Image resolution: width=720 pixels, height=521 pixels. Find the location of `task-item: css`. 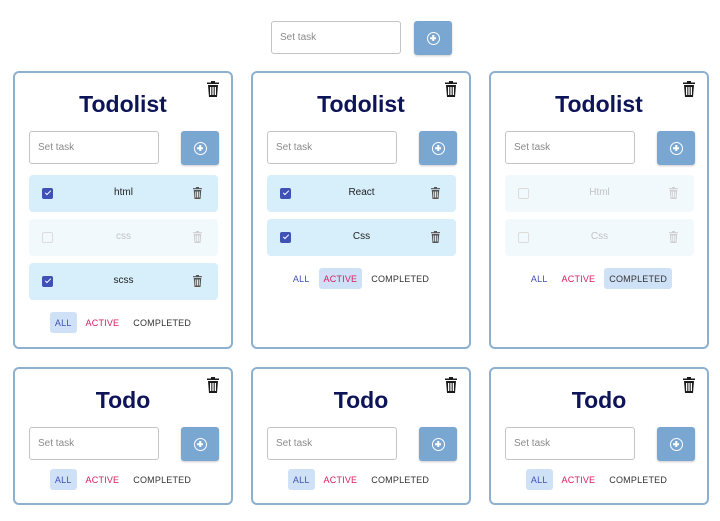

task-item: css is located at coordinates (123, 237).